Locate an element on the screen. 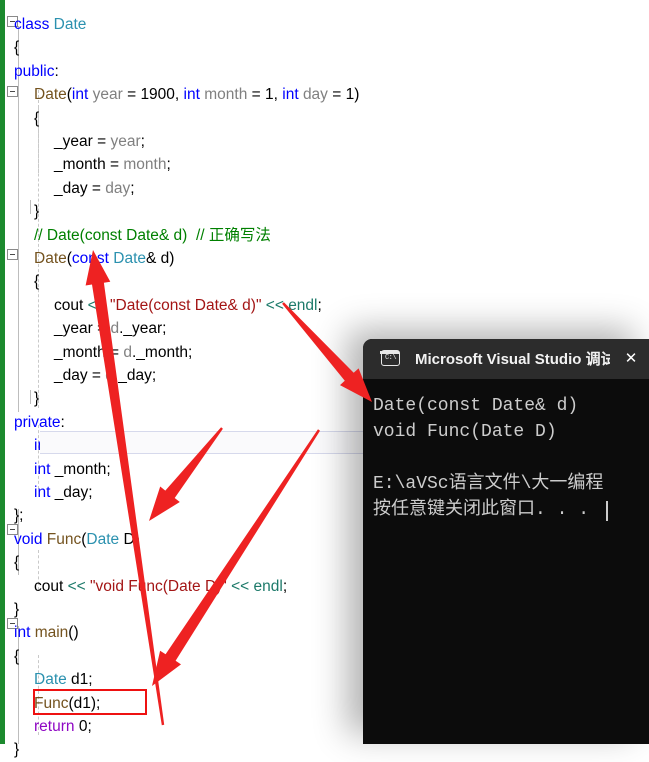 The height and width of the screenshot is (762, 649). code-token: _day is located at coordinates (71, 188).